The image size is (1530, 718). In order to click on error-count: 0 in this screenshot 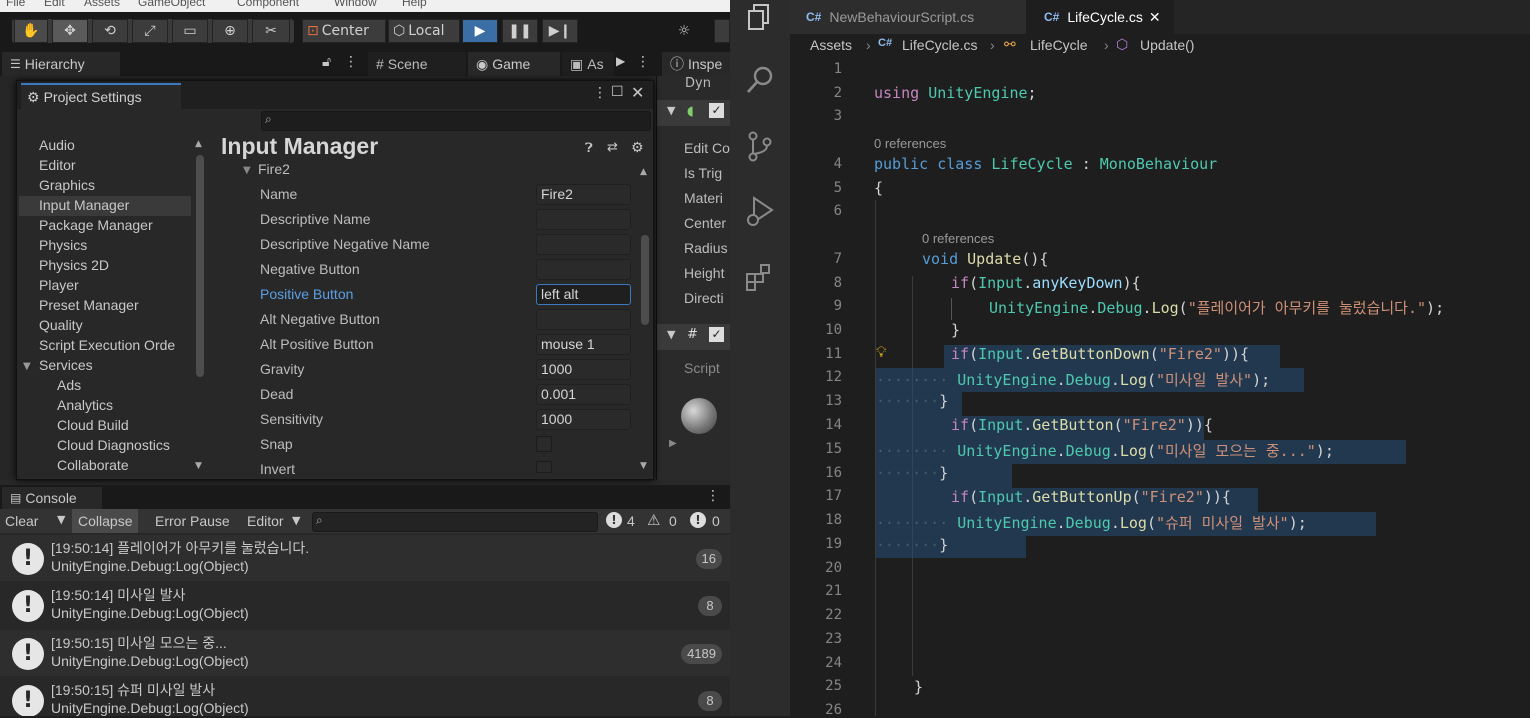, I will do `click(716, 521)`.